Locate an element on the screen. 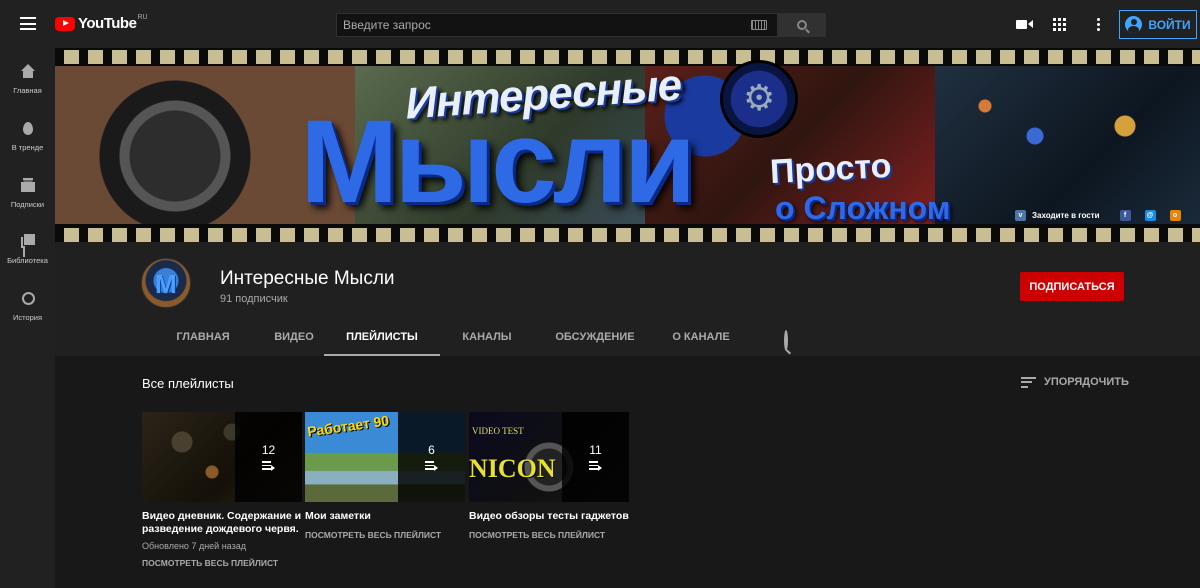 The width and height of the screenshot is (1200, 588). logo-text: YouTube is located at coordinates (107, 23).